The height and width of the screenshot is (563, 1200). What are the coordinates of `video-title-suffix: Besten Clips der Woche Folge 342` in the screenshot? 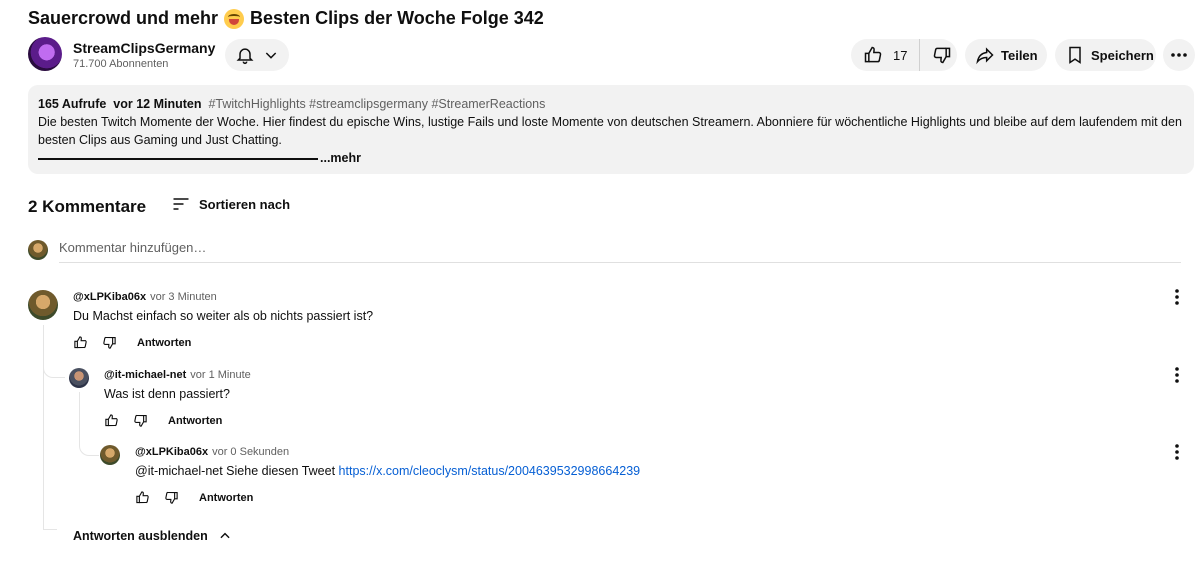 It's located at (397, 18).